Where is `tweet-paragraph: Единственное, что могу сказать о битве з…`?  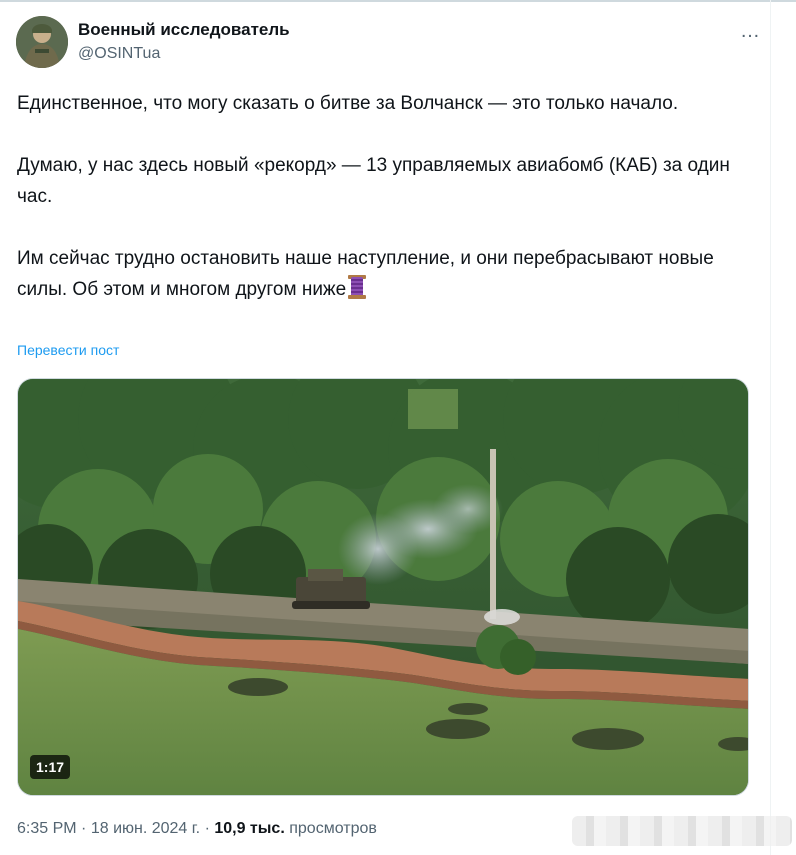
tweet-paragraph: Единственное, что могу сказать о битве з… is located at coordinates (348, 103).